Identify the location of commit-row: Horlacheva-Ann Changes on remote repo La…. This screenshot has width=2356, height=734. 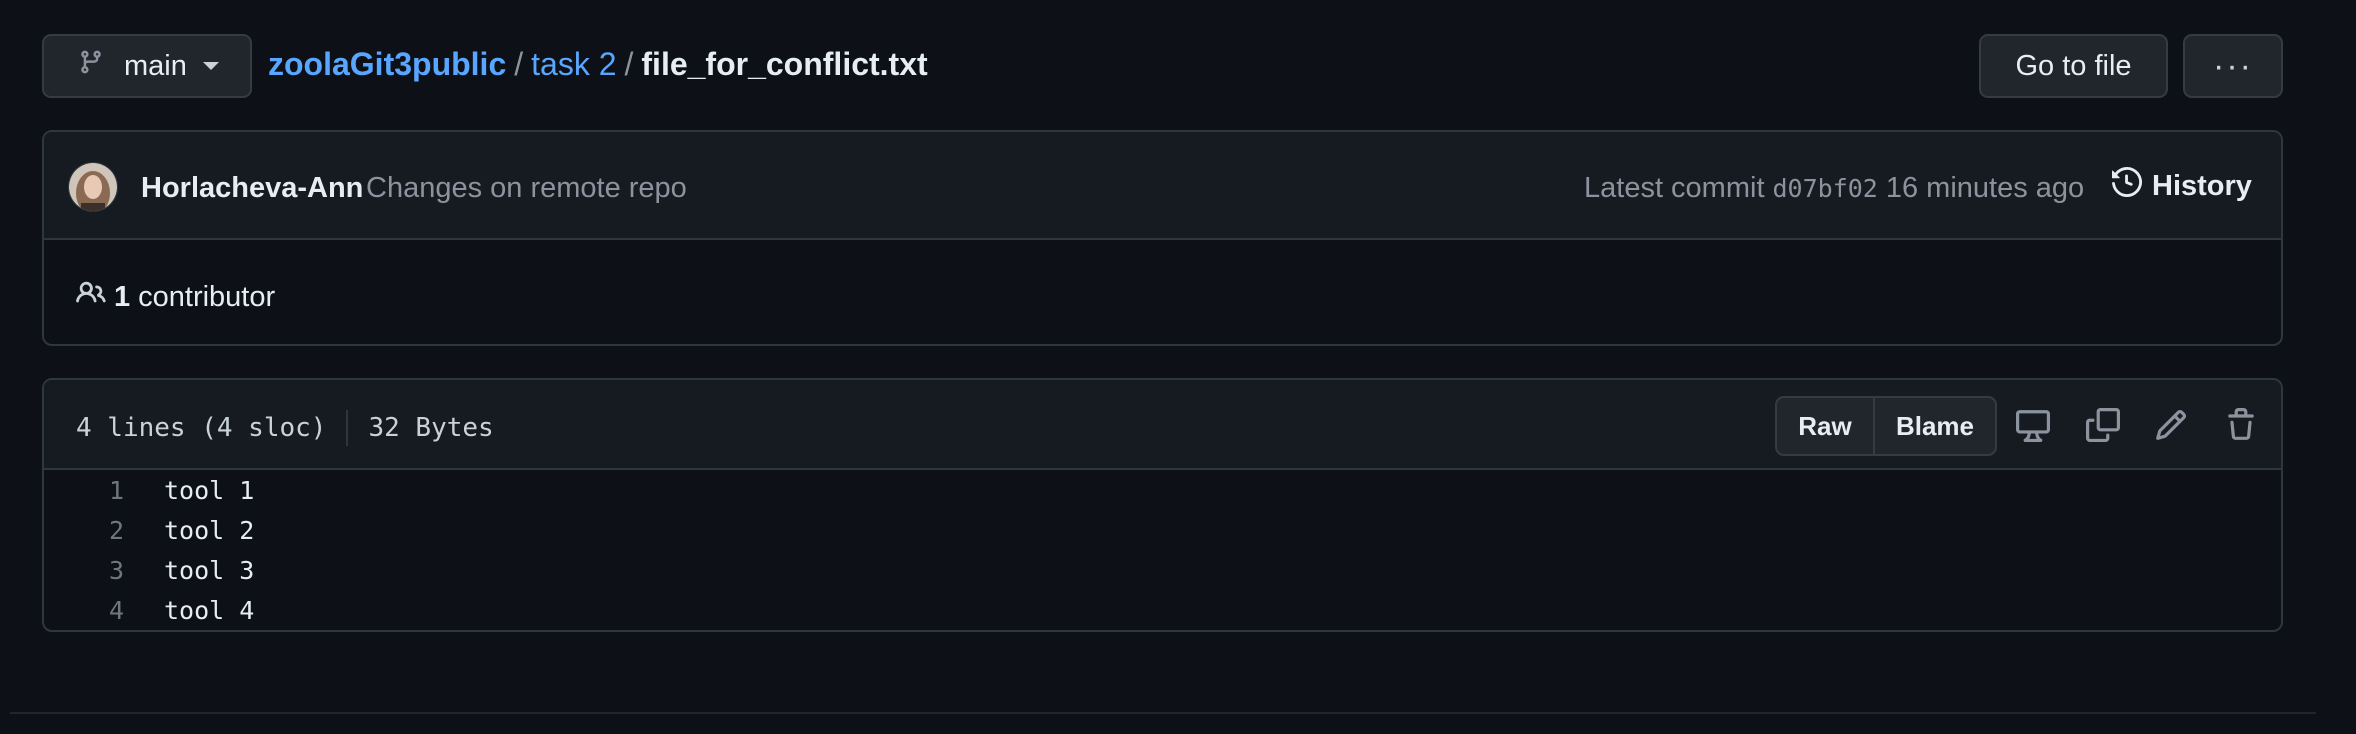
(1162, 186).